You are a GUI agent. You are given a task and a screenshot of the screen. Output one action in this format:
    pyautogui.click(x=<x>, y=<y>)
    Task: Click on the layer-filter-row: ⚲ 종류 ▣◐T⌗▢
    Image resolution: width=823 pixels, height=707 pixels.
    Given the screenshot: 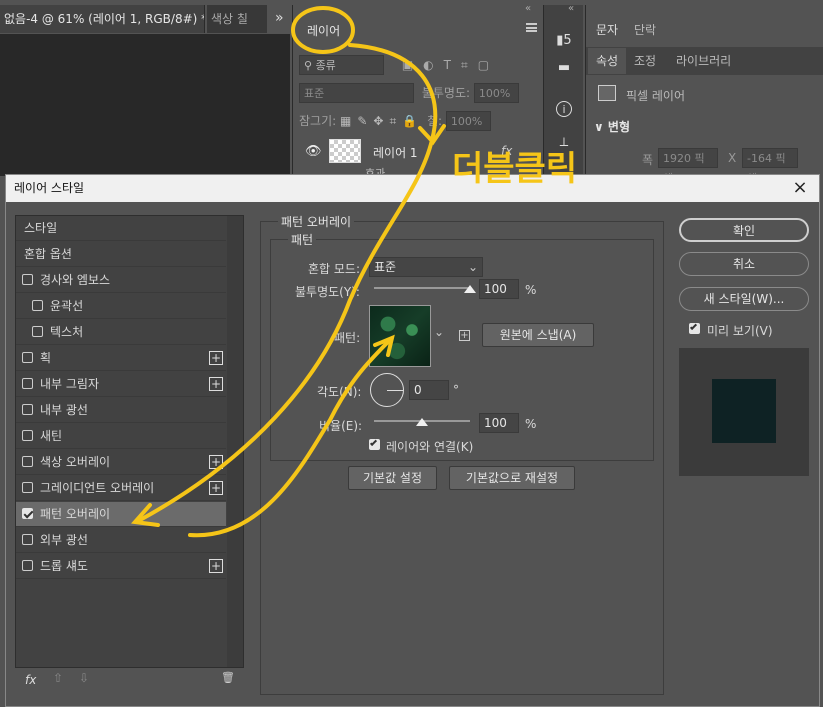 What is the action you would take?
    pyautogui.click(x=418, y=66)
    